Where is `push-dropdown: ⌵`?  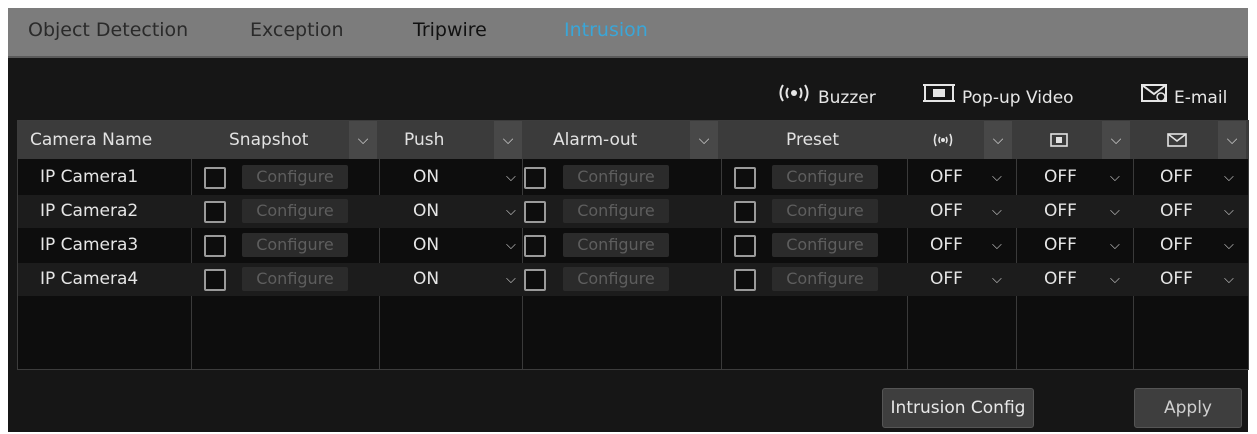 push-dropdown: ⌵ is located at coordinates (508, 140).